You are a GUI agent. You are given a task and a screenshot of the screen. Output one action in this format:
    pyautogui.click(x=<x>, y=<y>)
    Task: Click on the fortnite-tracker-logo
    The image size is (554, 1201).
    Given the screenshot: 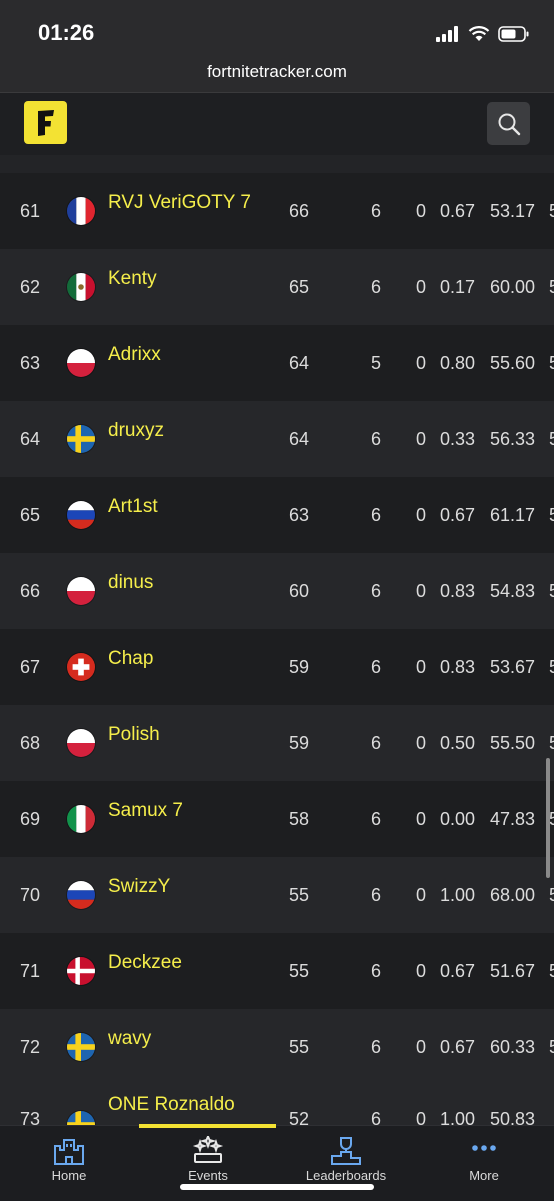 What is the action you would take?
    pyautogui.click(x=45, y=122)
    